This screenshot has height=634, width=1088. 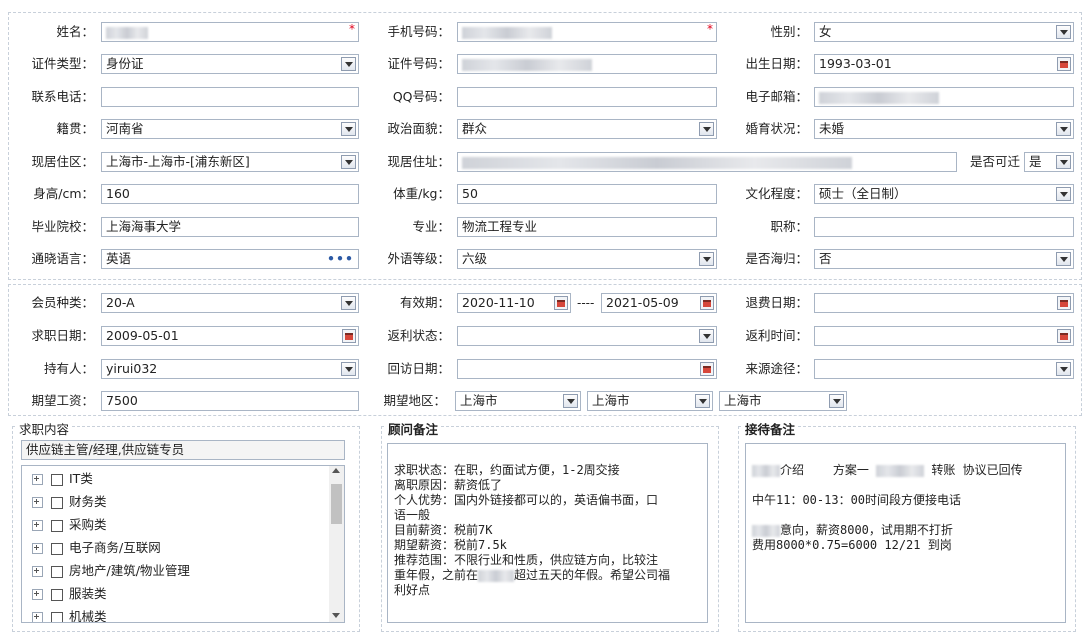 I want to click on birth-date-field: 1993-03-01, so click(x=944, y=64).